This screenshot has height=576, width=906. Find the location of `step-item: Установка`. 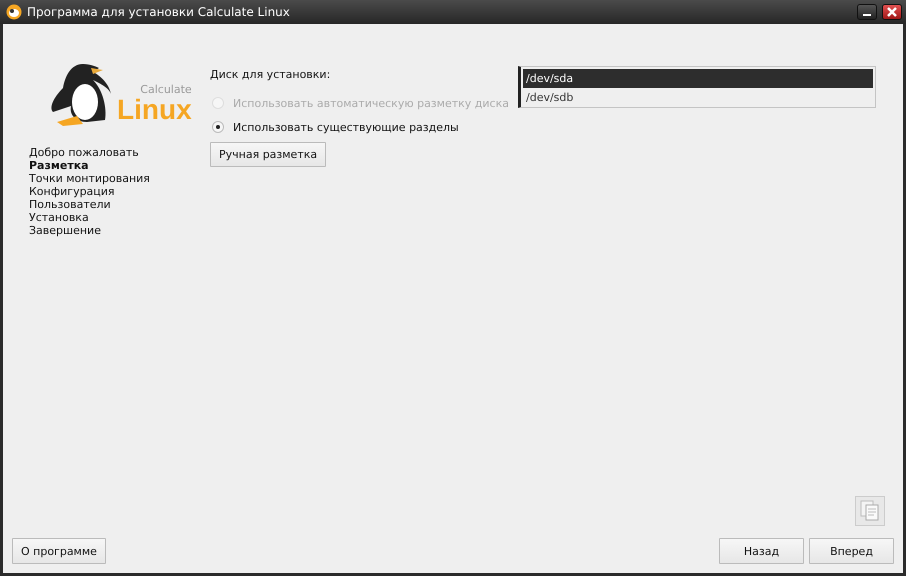

step-item: Установка is located at coordinates (59, 217).